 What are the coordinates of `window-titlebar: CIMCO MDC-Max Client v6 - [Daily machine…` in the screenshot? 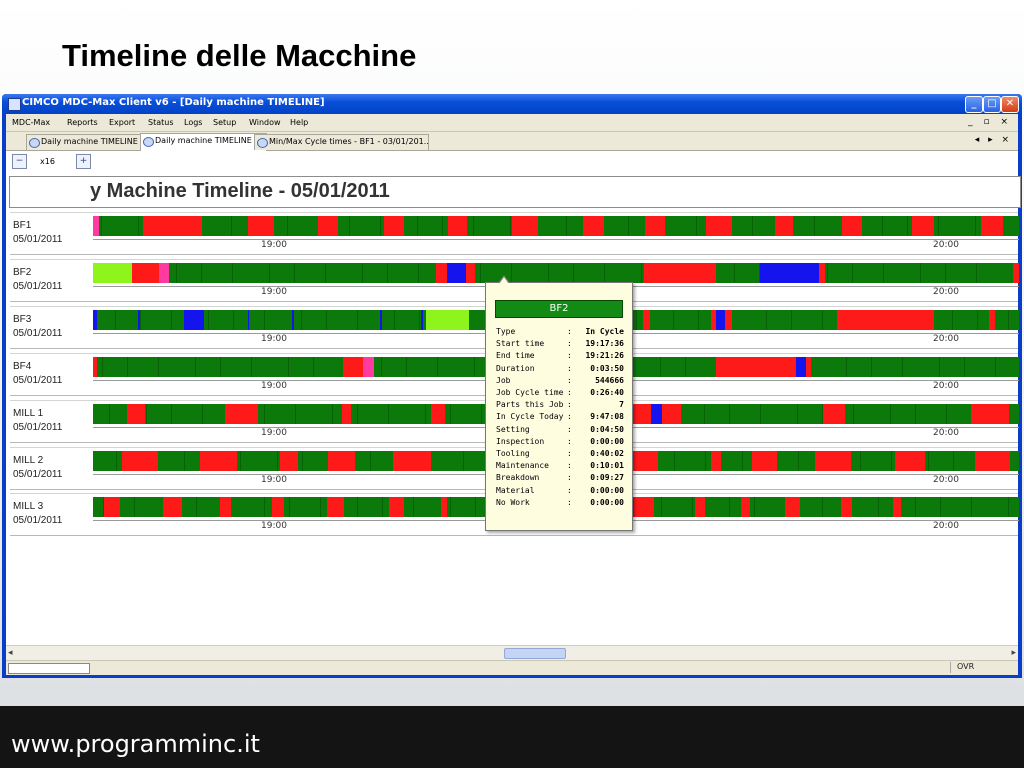 It's located at (512, 104).